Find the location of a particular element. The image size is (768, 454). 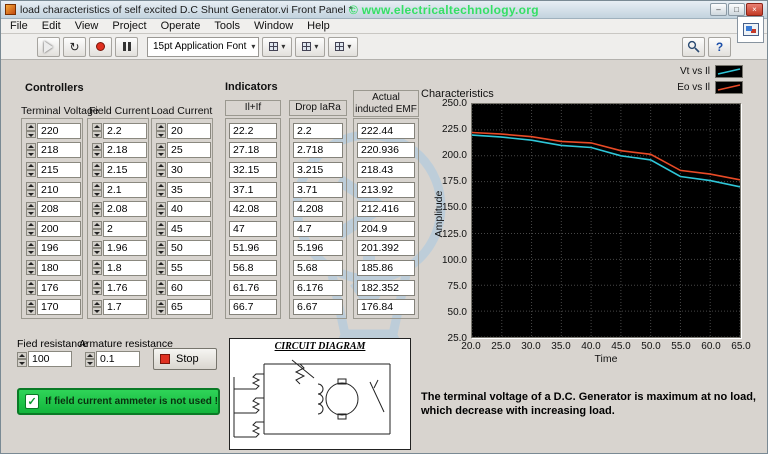

numeric-value-field: 50 is located at coordinates (189, 248).